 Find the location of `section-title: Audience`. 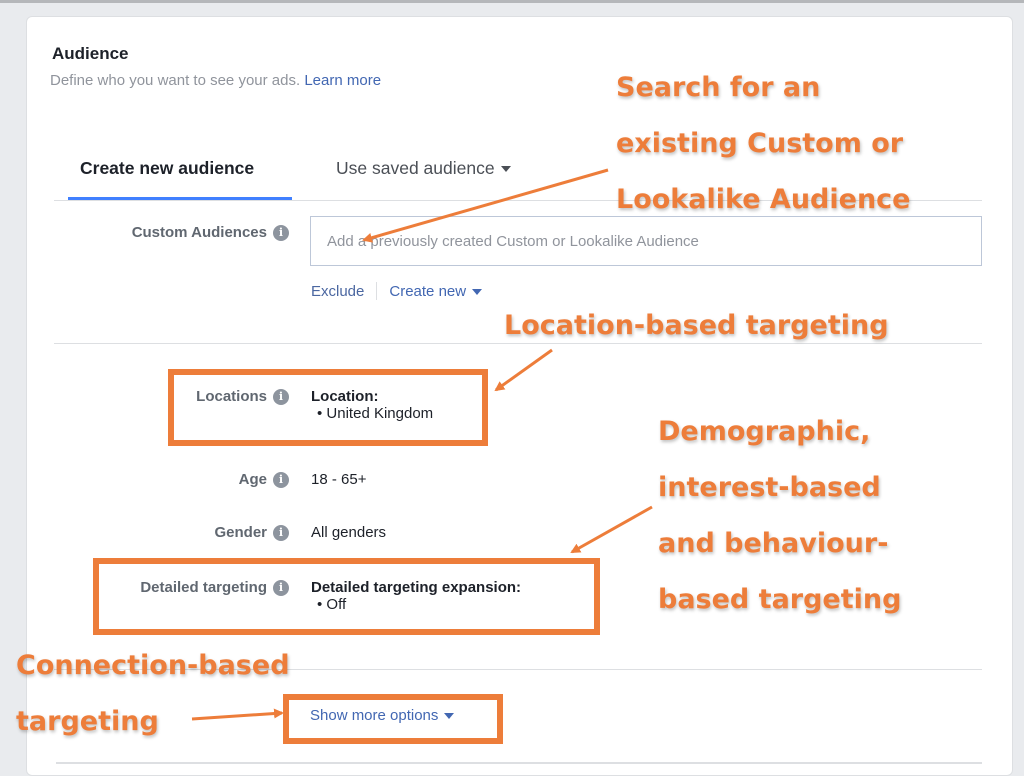

section-title: Audience is located at coordinates (90, 53).